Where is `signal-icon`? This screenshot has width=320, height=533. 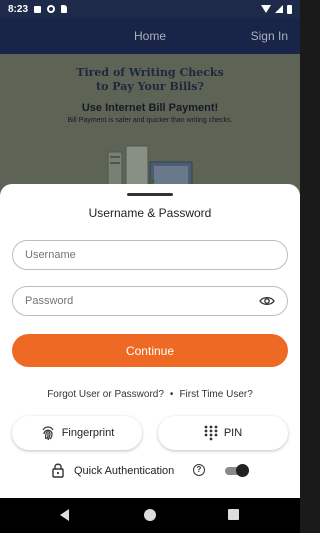
signal-icon is located at coordinates (279, 9).